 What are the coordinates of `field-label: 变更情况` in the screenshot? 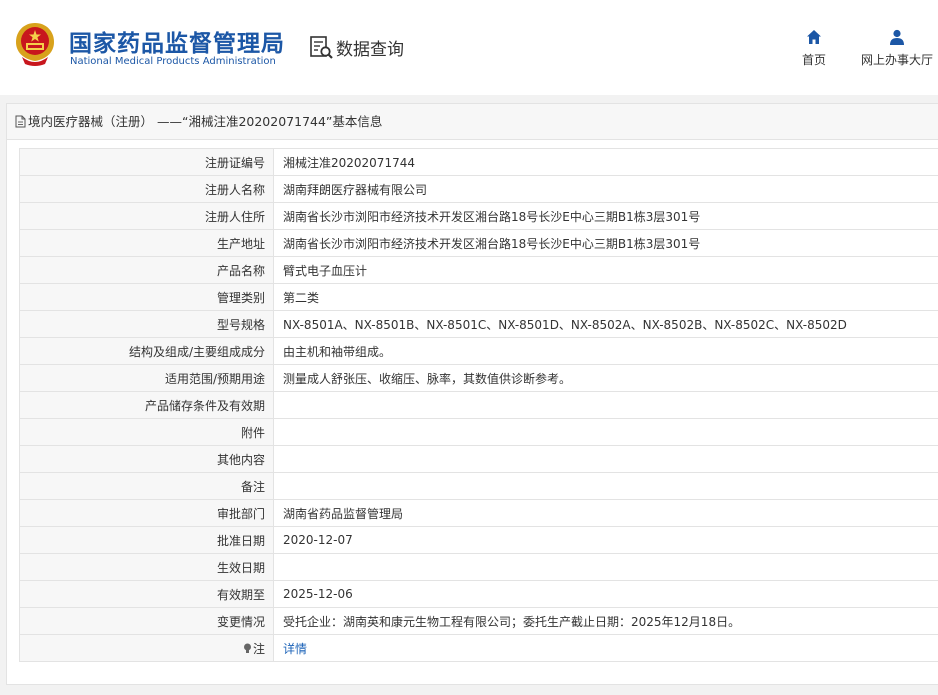 It's located at (146, 621).